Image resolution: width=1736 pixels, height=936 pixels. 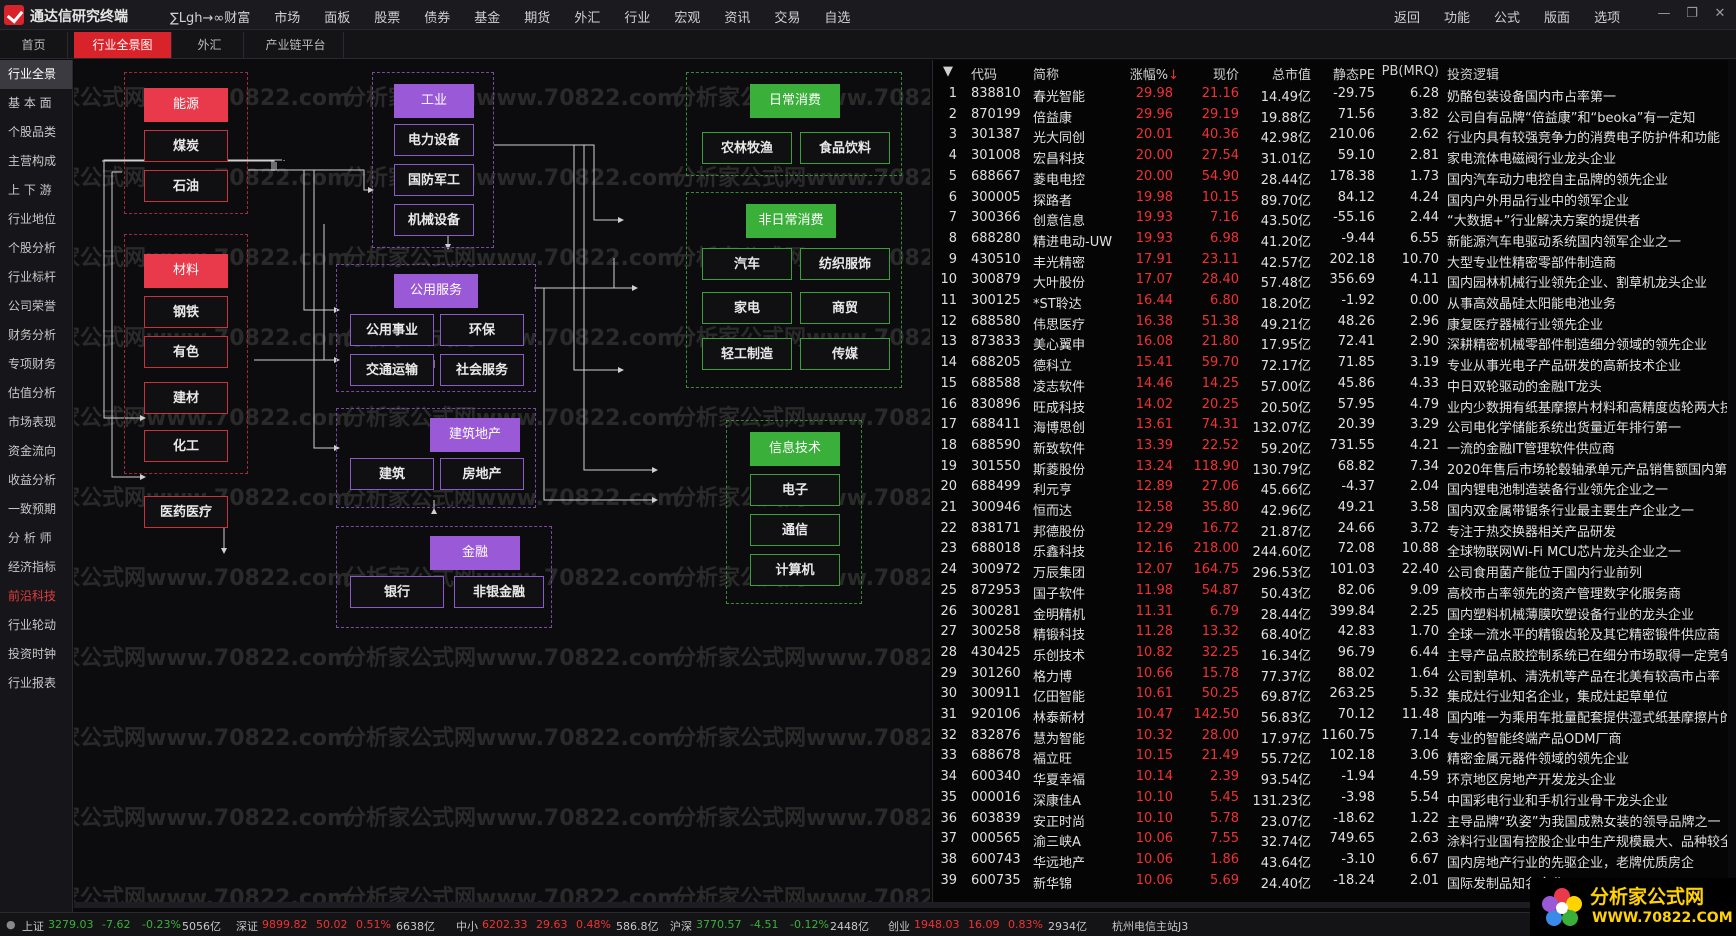 I want to click on node-telecom: 通信, so click(x=795, y=530).